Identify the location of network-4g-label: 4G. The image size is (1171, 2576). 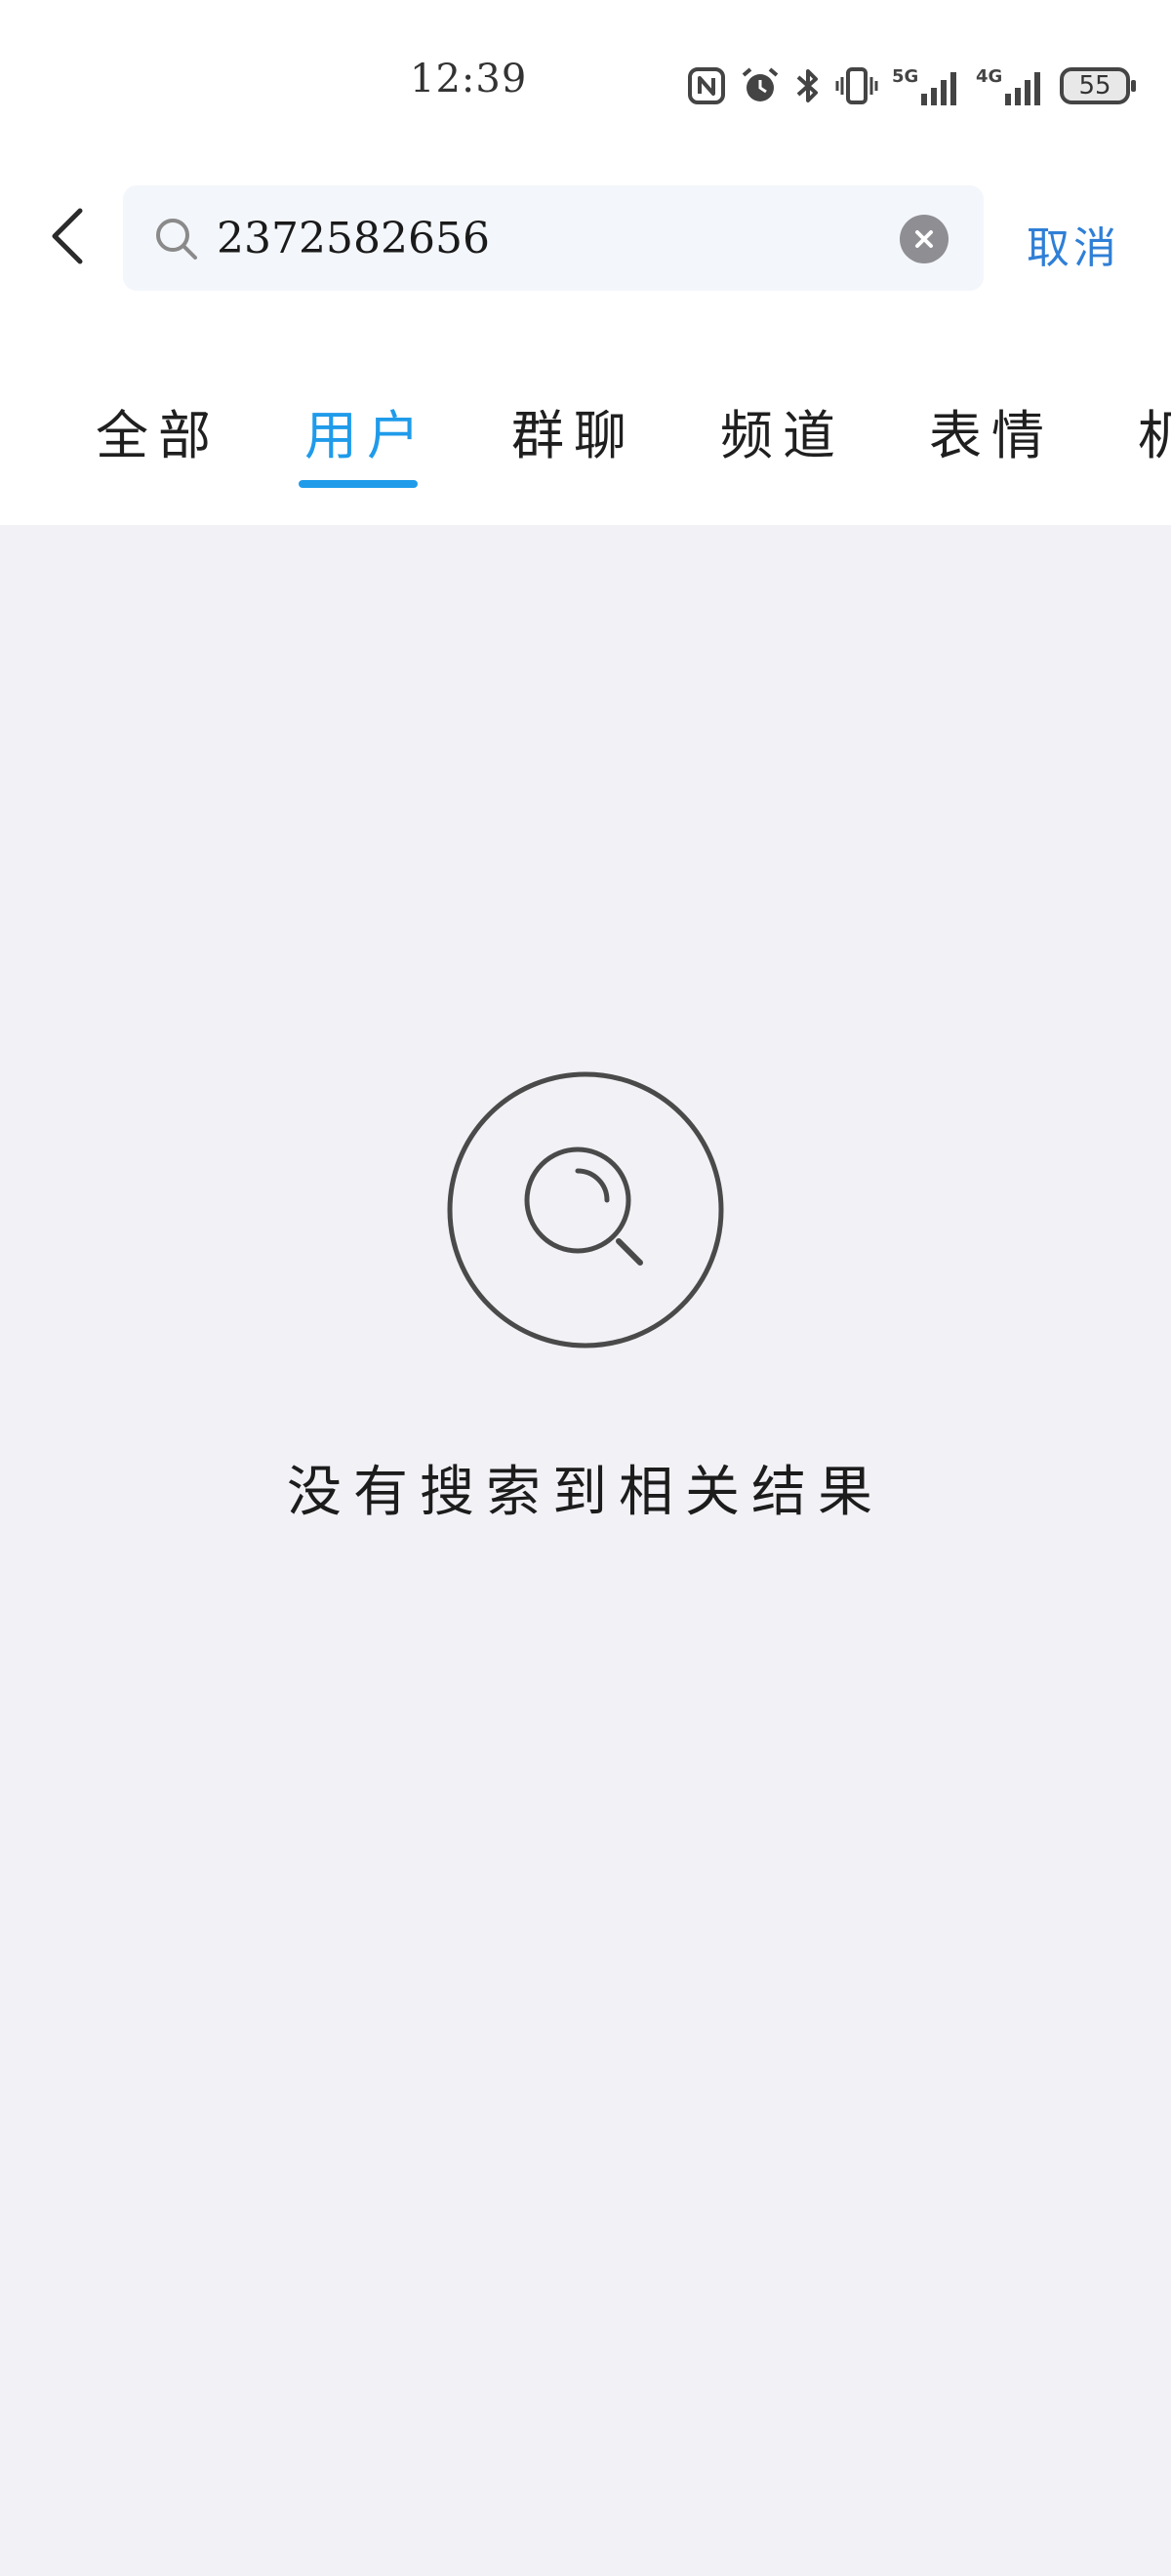
(989, 76).